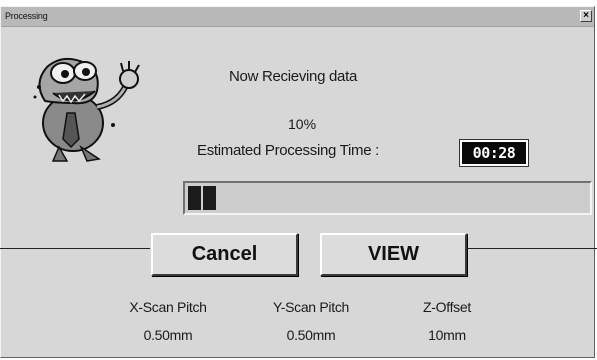 The height and width of the screenshot is (360, 597). What do you see at coordinates (288, 150) in the screenshot?
I see `estimated-time-label: Estimated Processing Time :` at bounding box center [288, 150].